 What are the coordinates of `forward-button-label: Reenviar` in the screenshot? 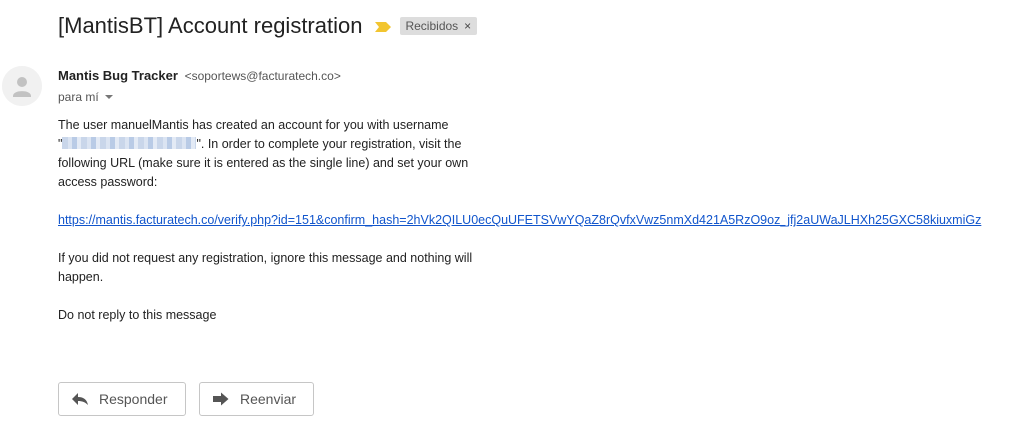 It's located at (268, 399).